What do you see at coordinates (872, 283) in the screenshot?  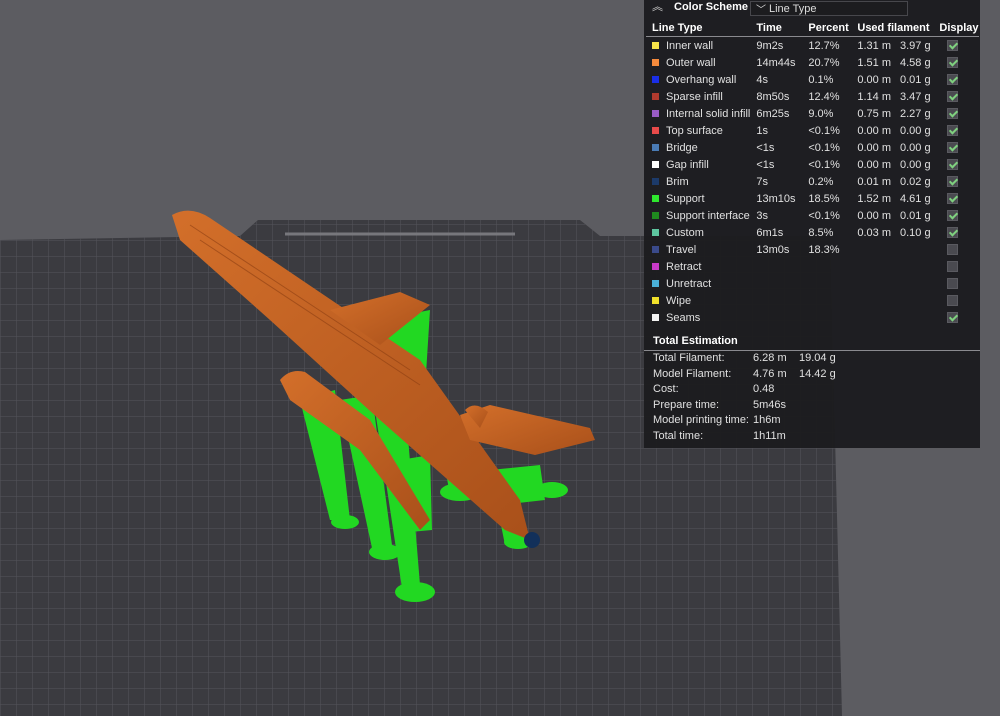 I see `cell-length` at bounding box center [872, 283].